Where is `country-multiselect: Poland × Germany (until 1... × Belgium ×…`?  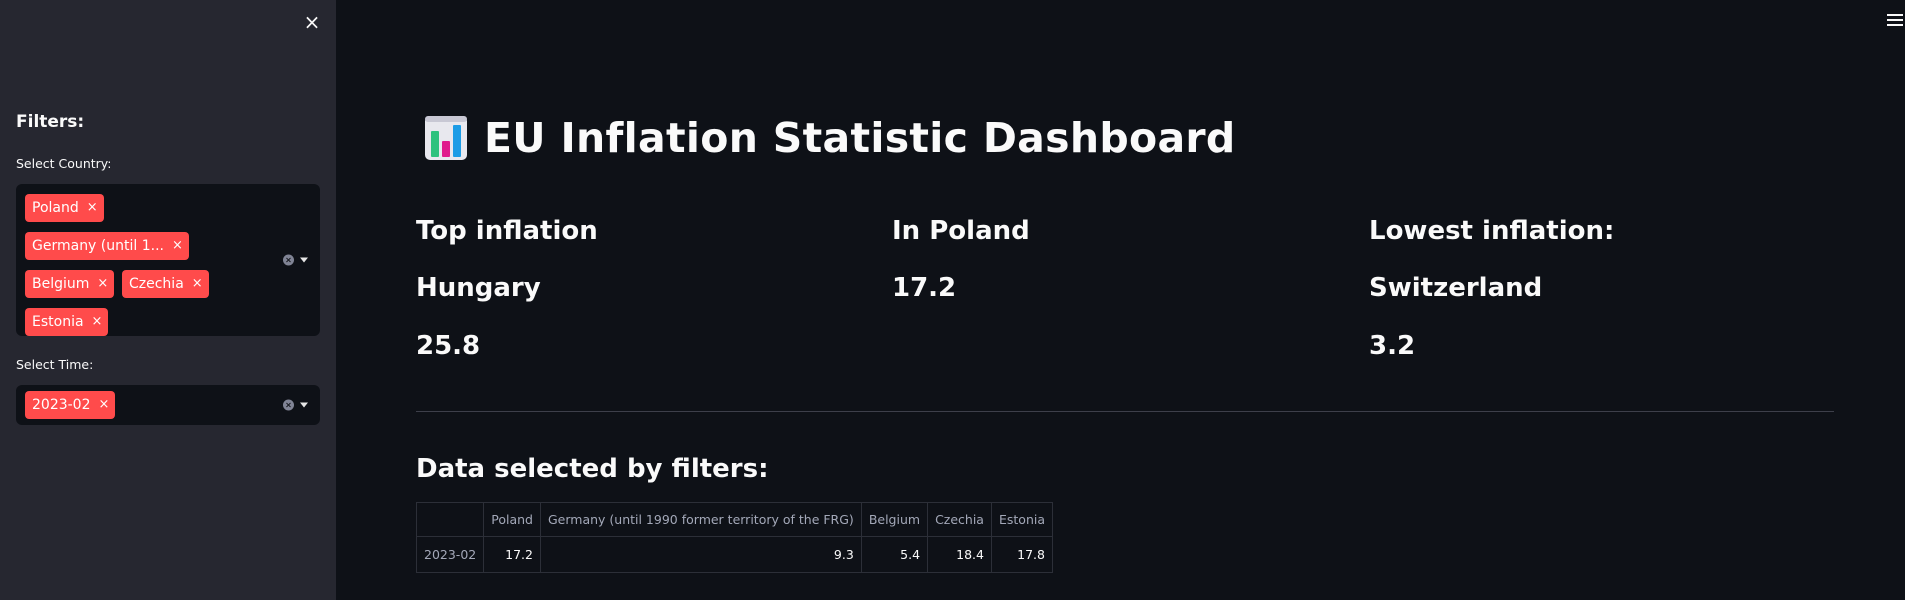
country-multiselect: Poland × Germany (until 1... × Belgium ×… is located at coordinates (168, 260).